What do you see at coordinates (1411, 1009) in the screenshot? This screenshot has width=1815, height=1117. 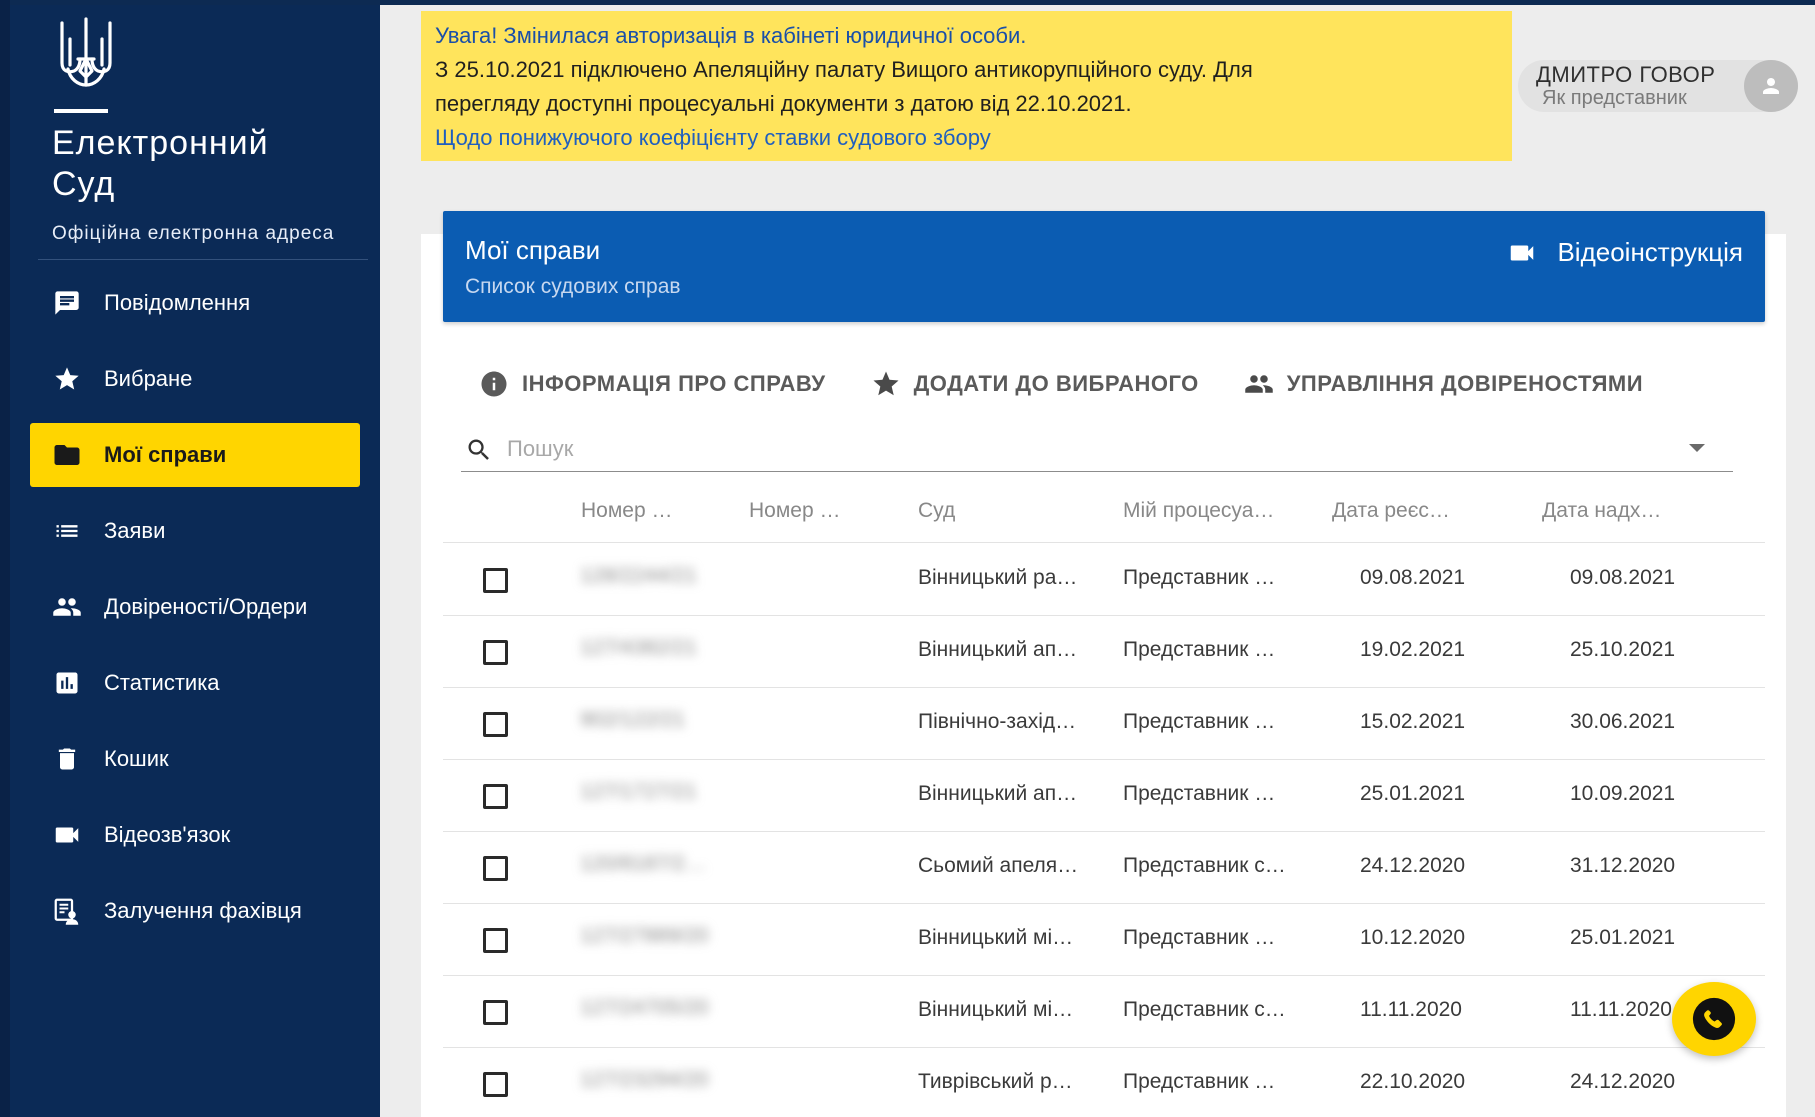 I see `registration-date: 11.11.2020` at bounding box center [1411, 1009].